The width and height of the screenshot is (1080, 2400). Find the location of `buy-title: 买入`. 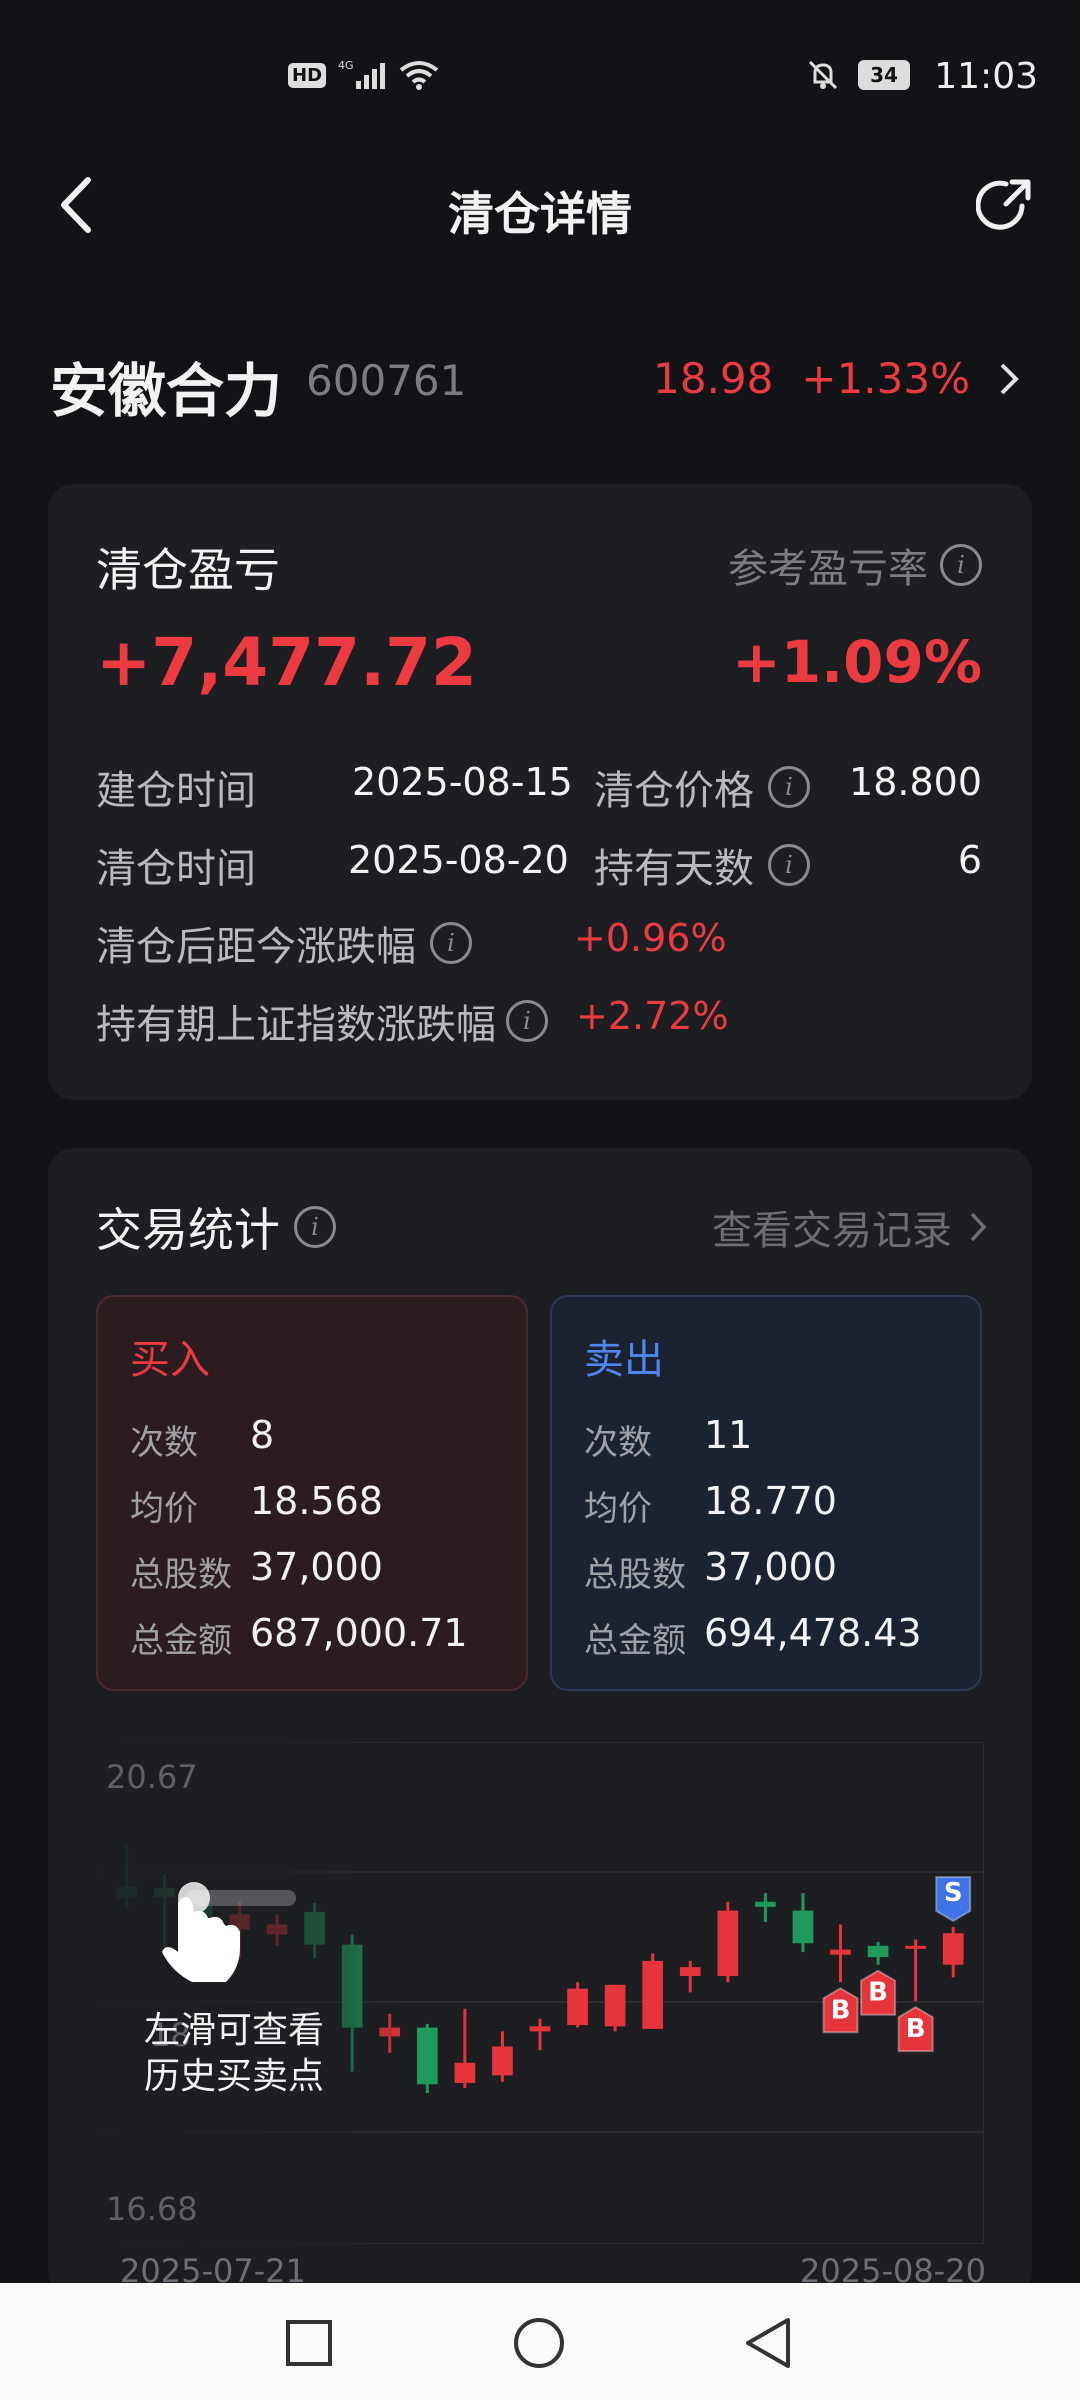

buy-title: 买入 is located at coordinates (170, 1360).